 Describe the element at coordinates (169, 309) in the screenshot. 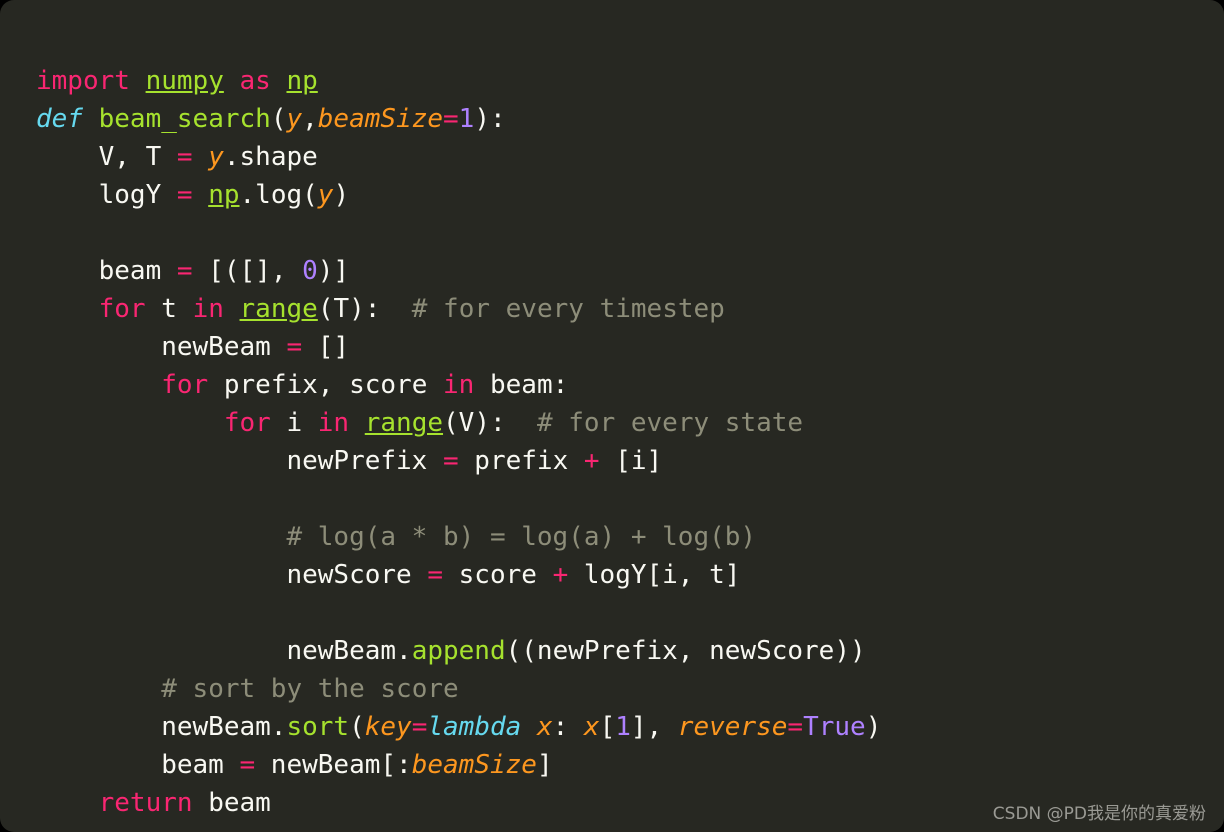

I see `code-token-txt: t` at that location.